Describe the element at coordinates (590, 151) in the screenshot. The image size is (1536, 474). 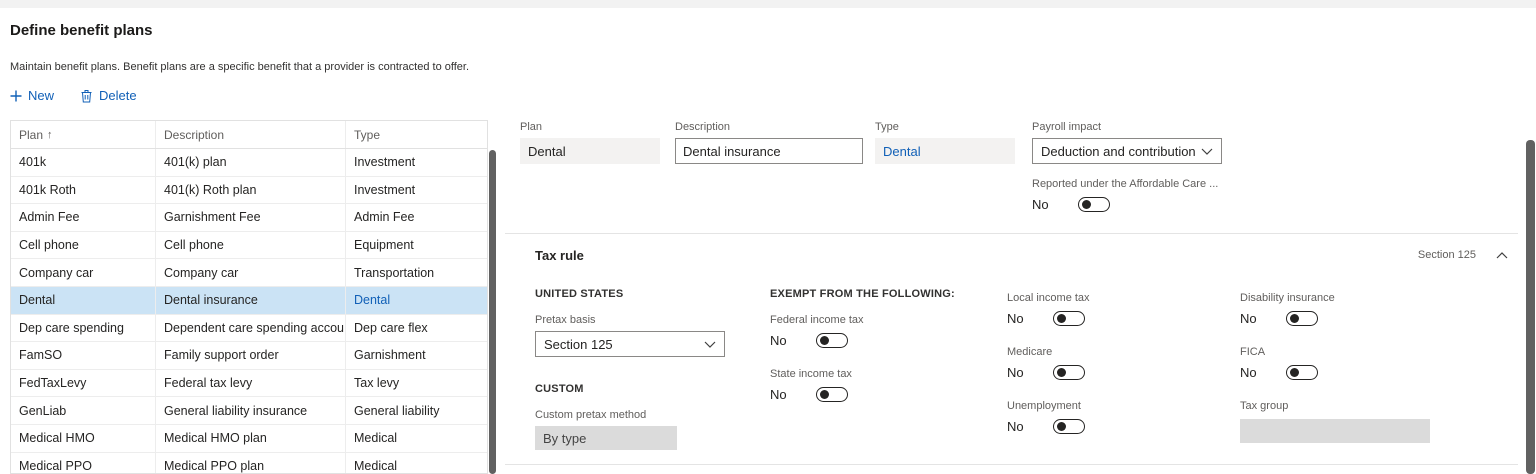
I see `plan-input: Dental` at that location.